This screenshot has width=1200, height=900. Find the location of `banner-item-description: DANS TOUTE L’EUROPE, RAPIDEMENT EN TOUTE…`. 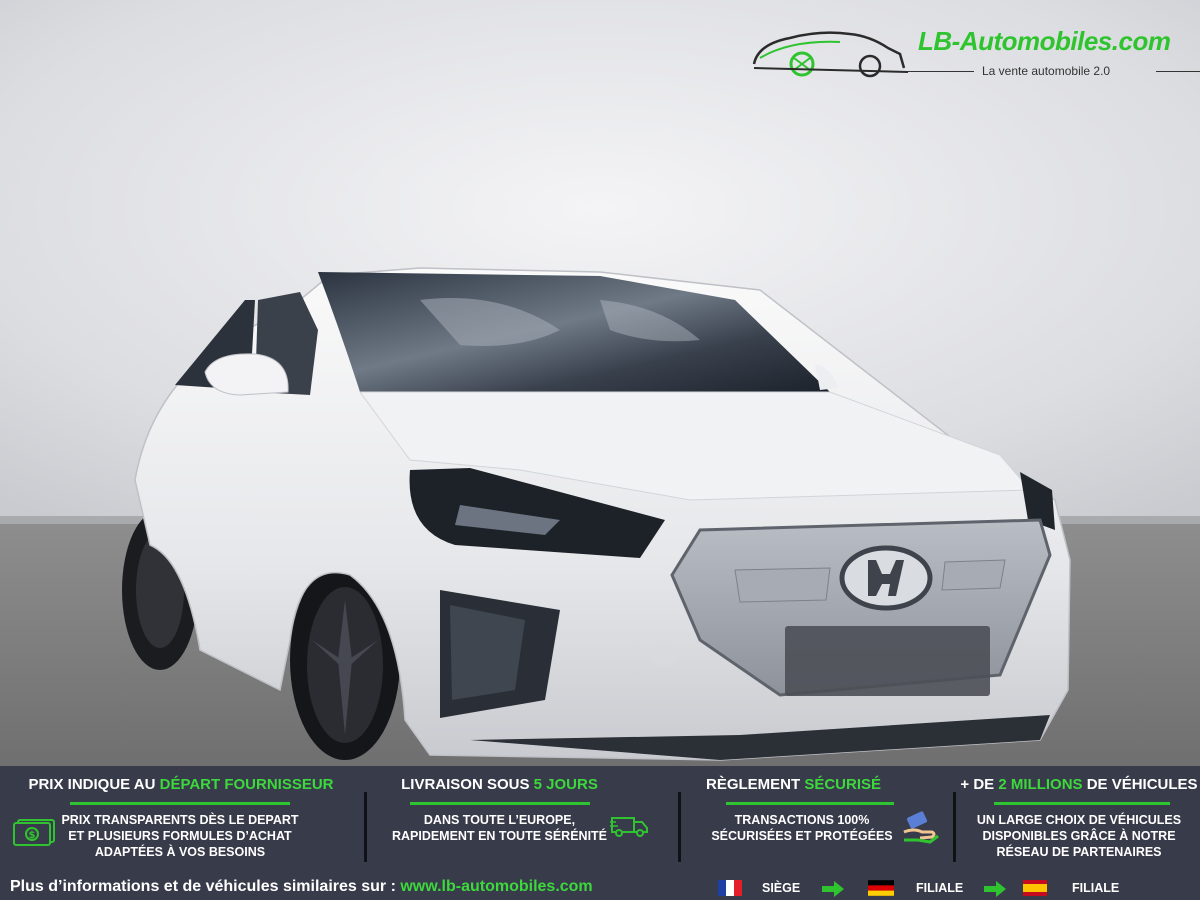

banner-item-description: DANS TOUTE L’EUROPE, RAPIDEMENT EN TOUTE… is located at coordinates (499, 828).